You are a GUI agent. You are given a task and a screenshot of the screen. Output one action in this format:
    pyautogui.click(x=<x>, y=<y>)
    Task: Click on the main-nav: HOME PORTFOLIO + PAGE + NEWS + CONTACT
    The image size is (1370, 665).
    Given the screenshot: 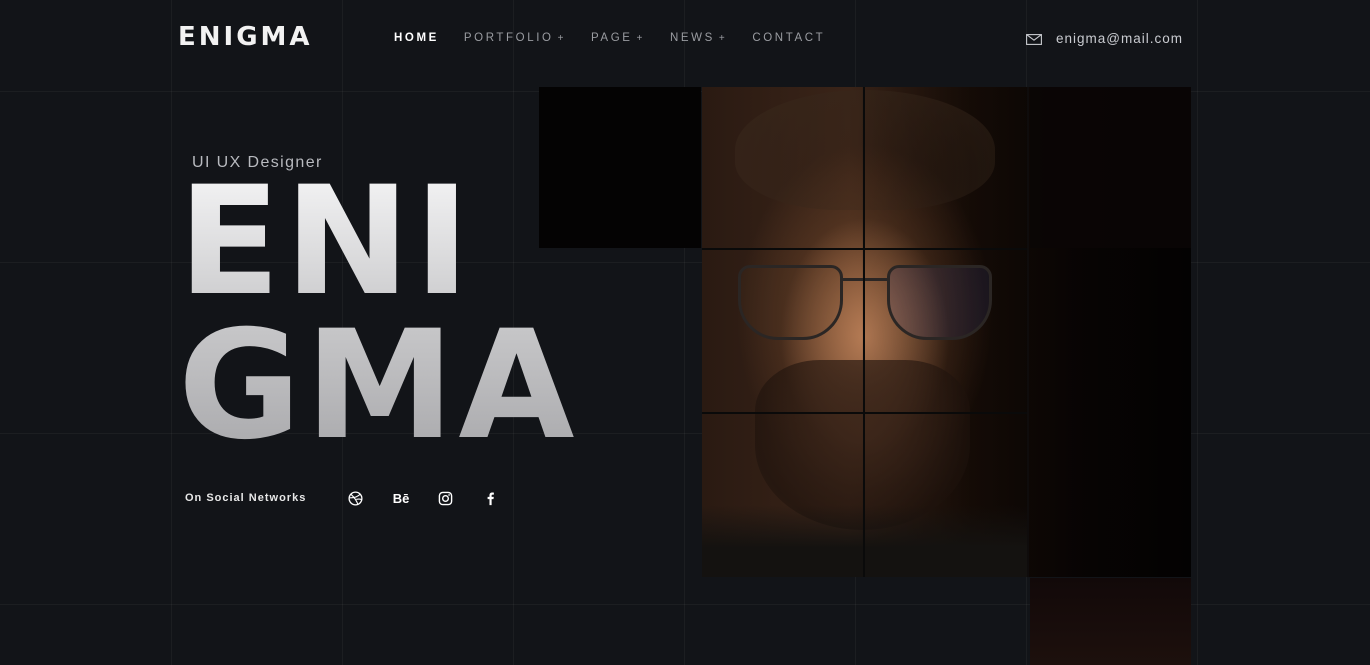 What is the action you would take?
    pyautogui.click(x=622, y=38)
    